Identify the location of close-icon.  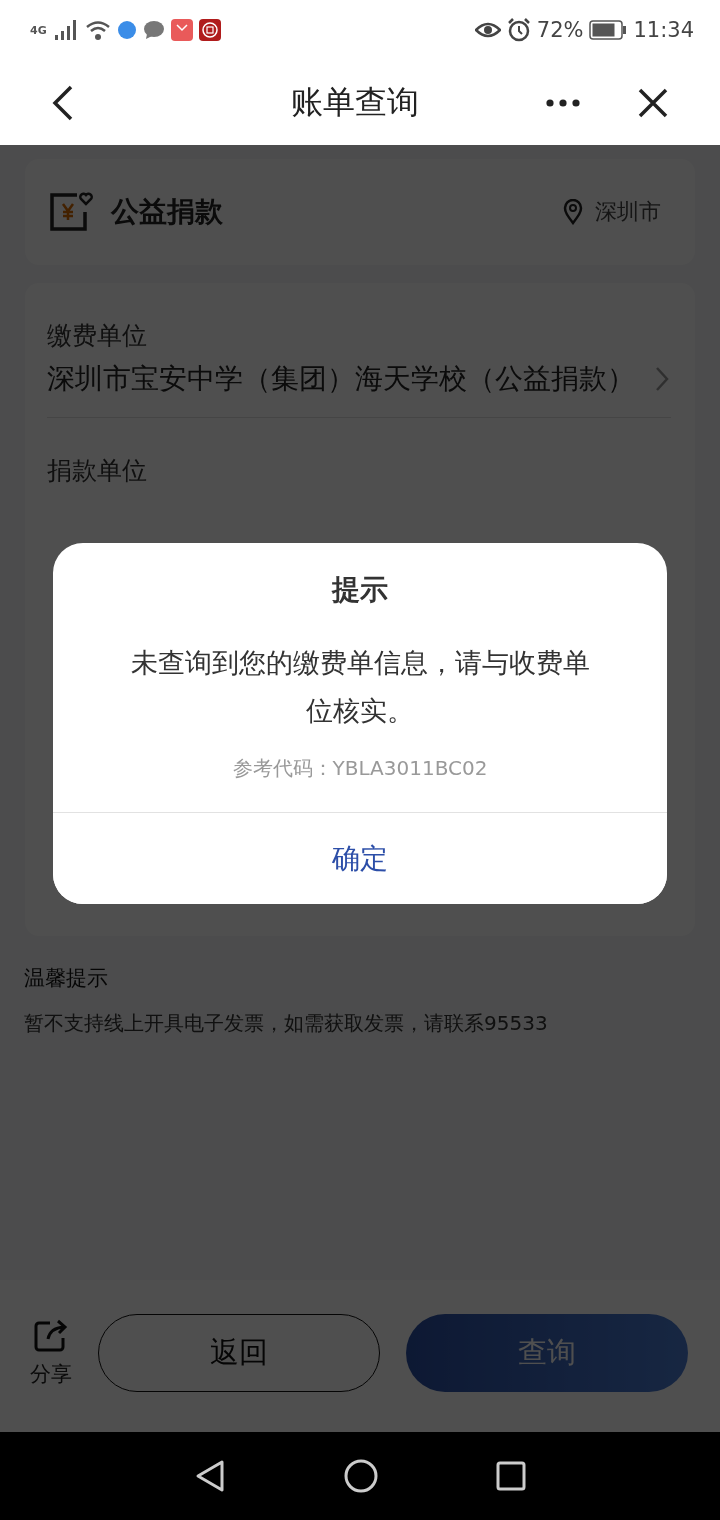
(653, 102).